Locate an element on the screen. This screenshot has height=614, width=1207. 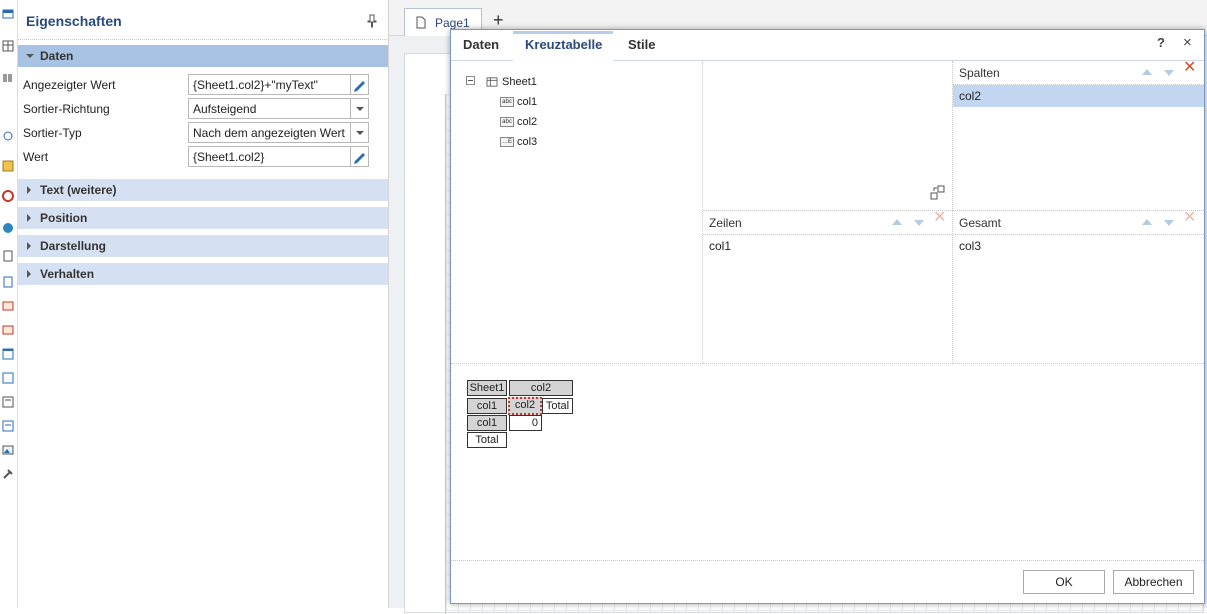
toolbox-picture-icon is located at coordinates (8, 450).